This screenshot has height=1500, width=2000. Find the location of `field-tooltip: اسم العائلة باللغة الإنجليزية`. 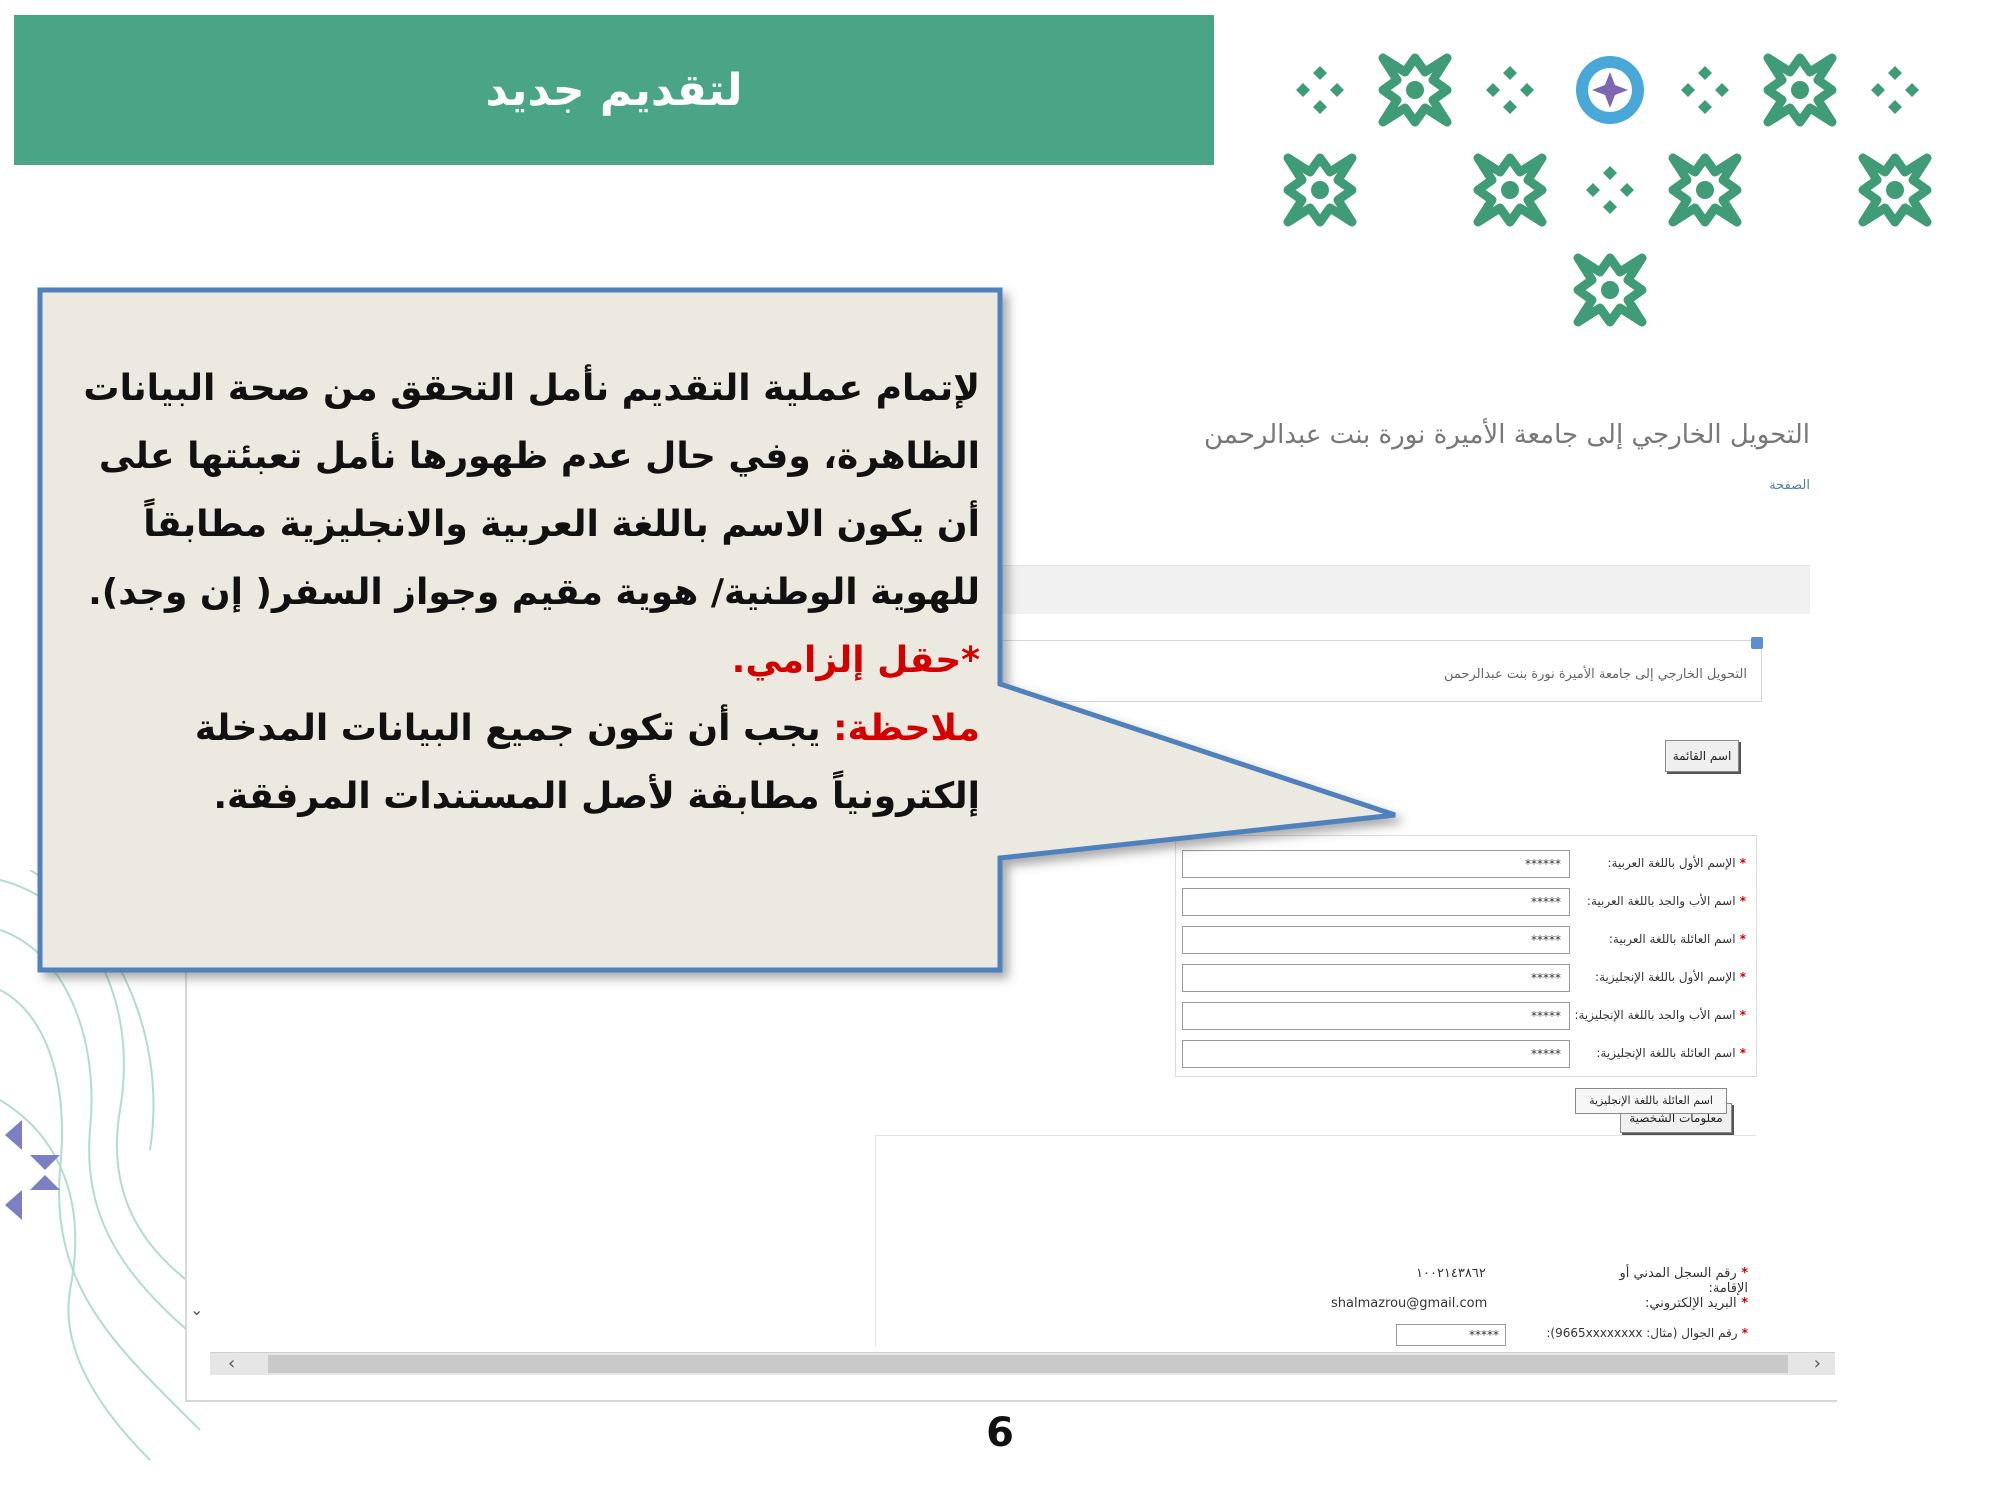

field-tooltip: اسم العائلة باللغة الإنجليزية is located at coordinates (1651, 1101).